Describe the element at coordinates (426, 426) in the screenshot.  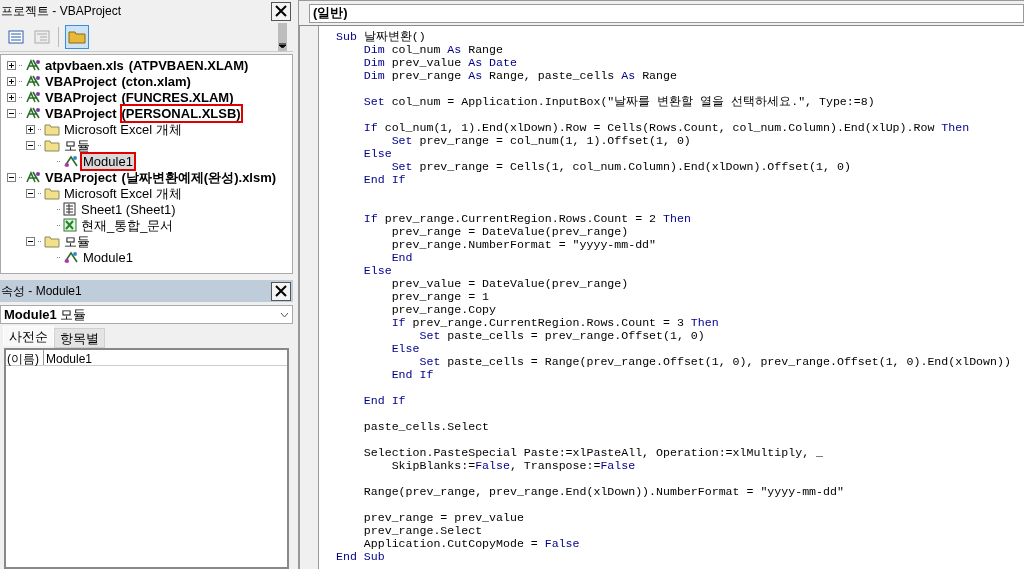
I see `code-line: paste_cells.Select` at that location.